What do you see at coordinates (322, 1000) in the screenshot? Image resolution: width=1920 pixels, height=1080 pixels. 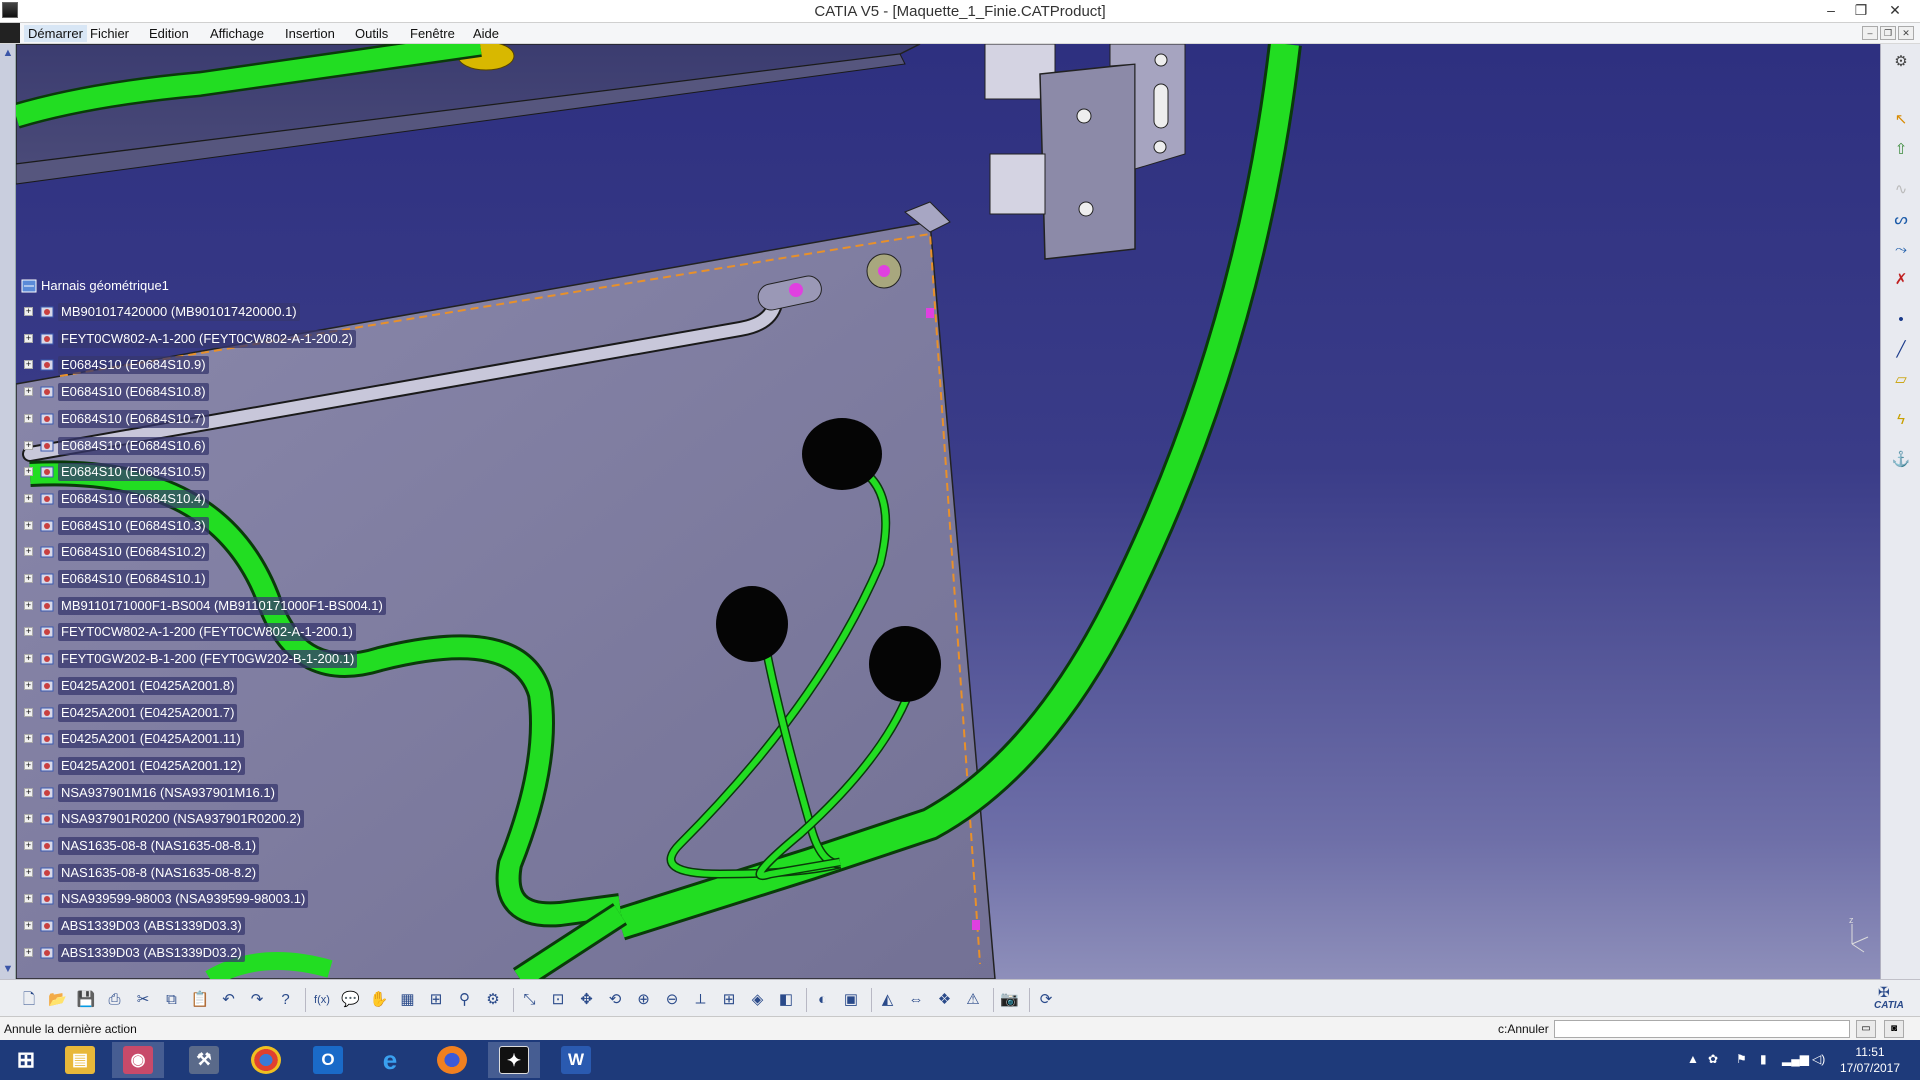 I see `formula-icon: f(x)` at bounding box center [322, 1000].